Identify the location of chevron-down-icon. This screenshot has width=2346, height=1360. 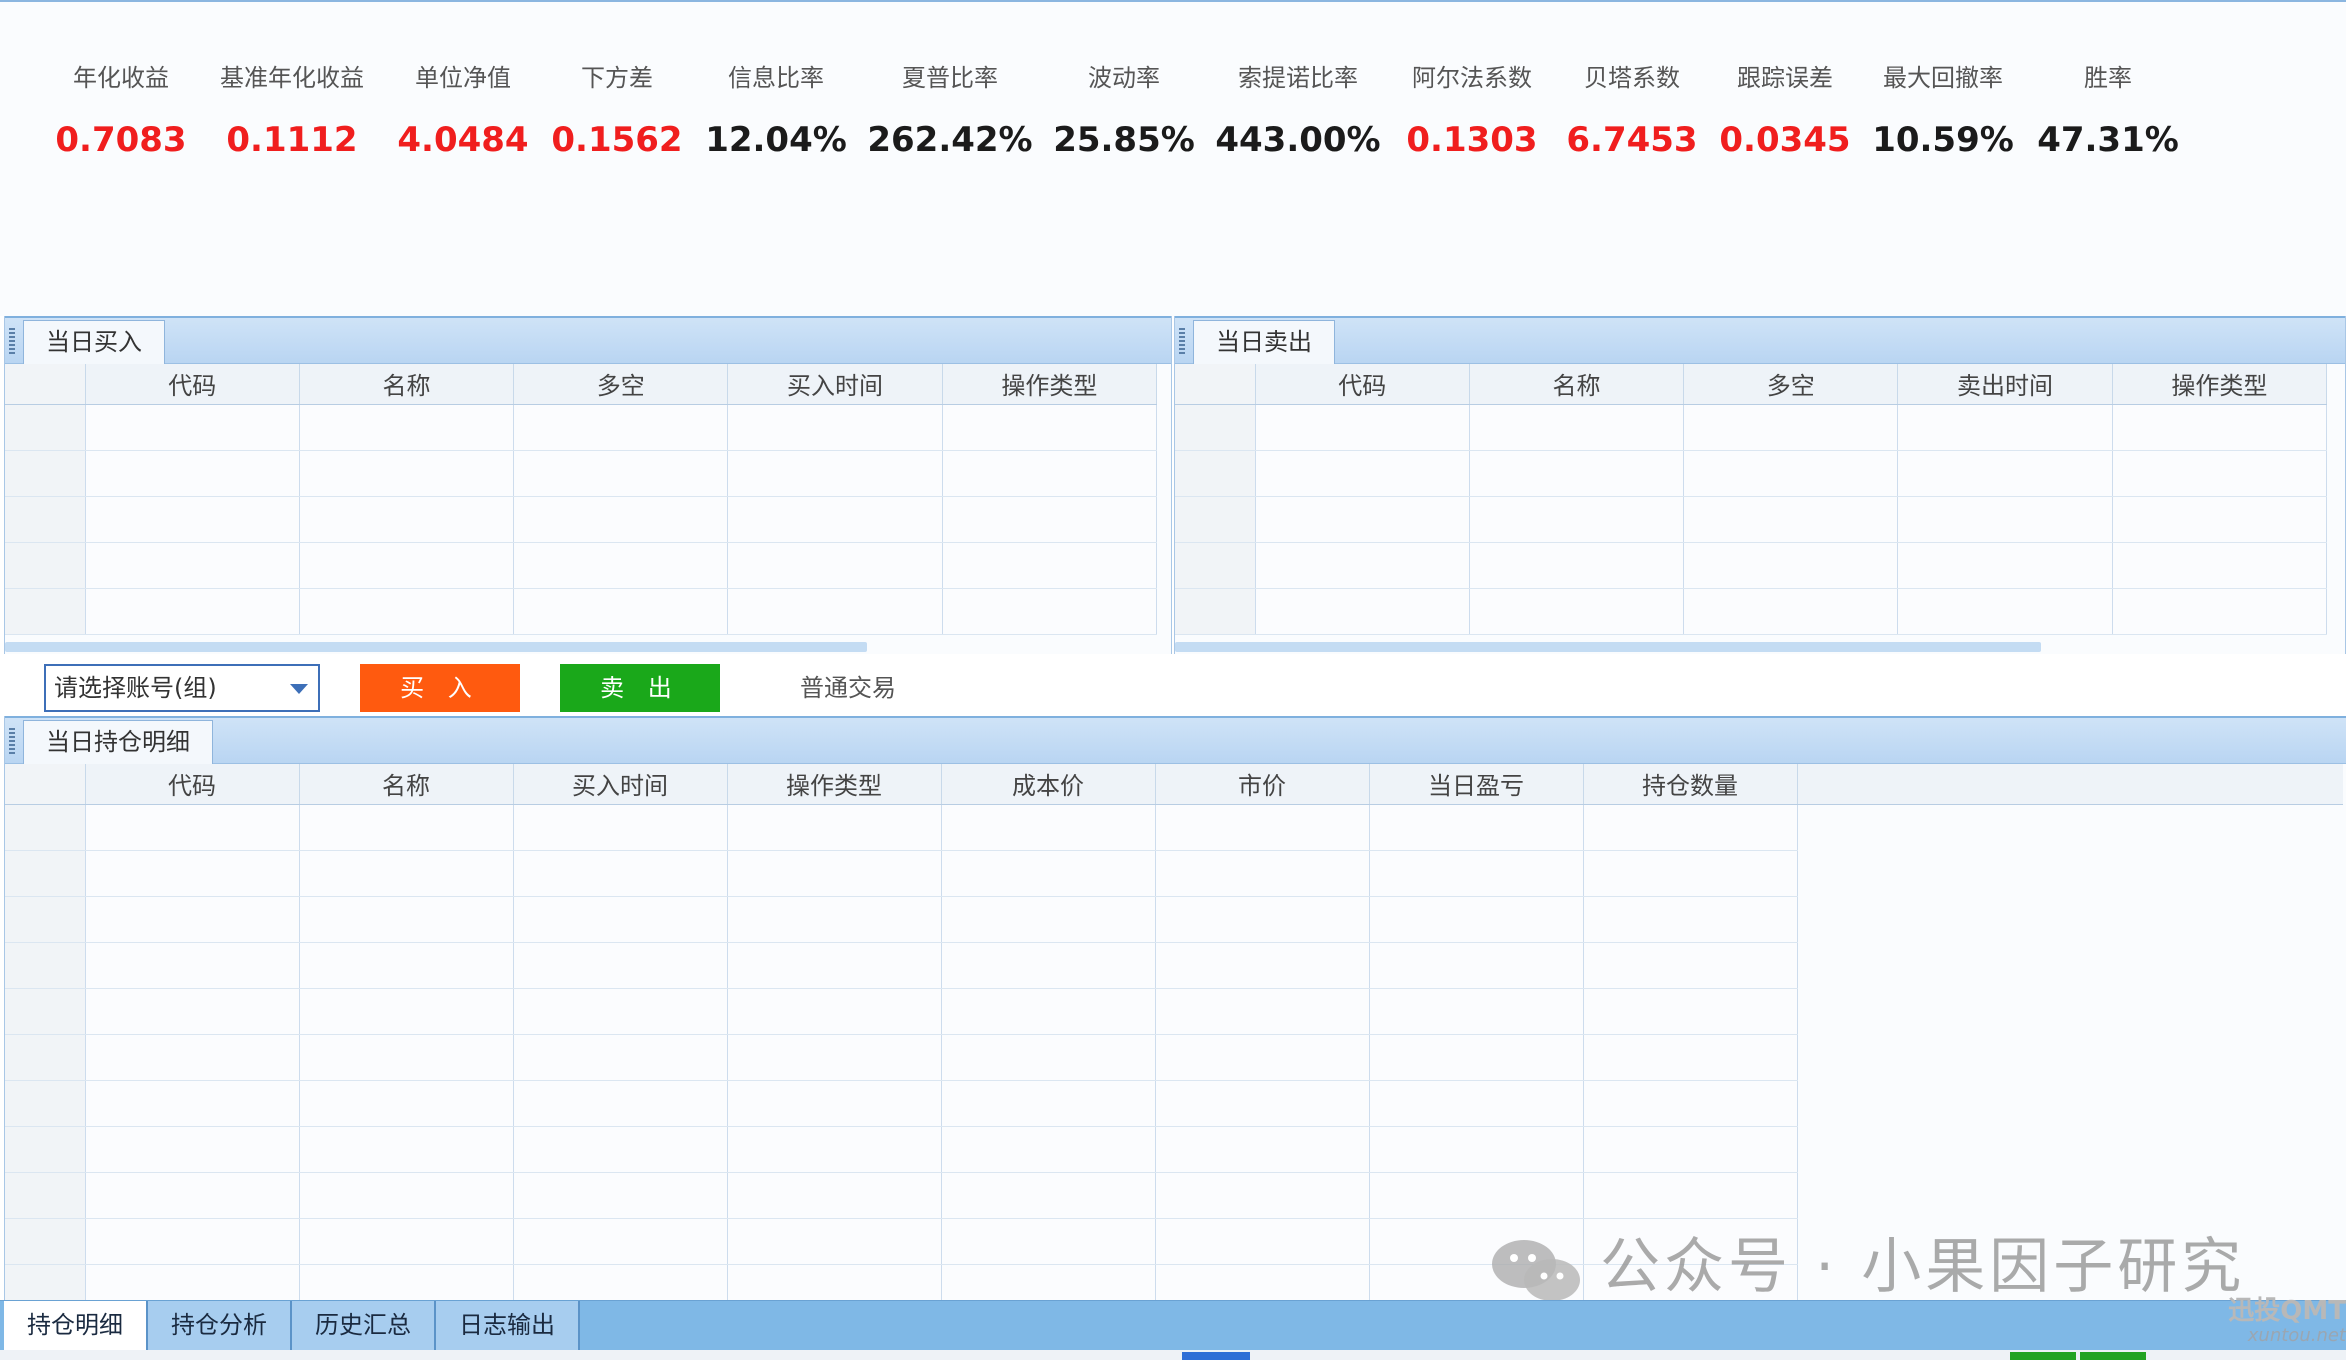
(299, 689).